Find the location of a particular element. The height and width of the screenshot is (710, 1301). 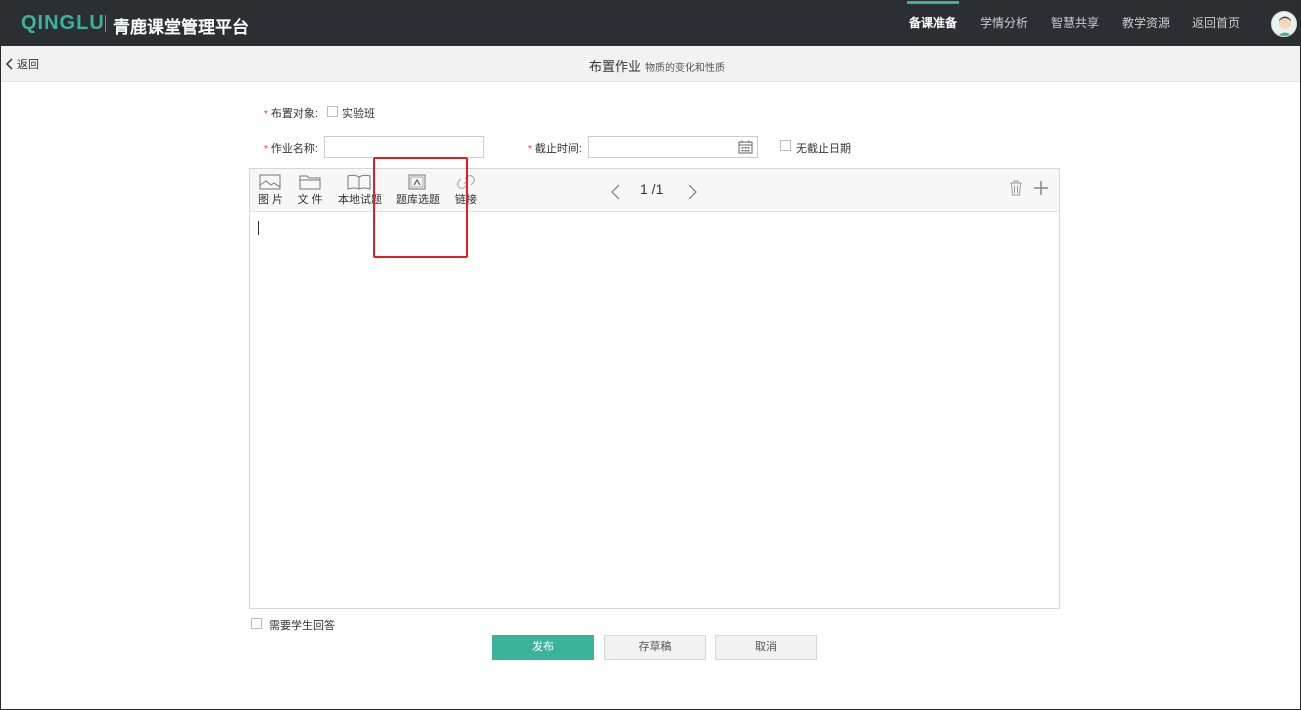

tool-file-button: 文 件 is located at coordinates (310, 190).